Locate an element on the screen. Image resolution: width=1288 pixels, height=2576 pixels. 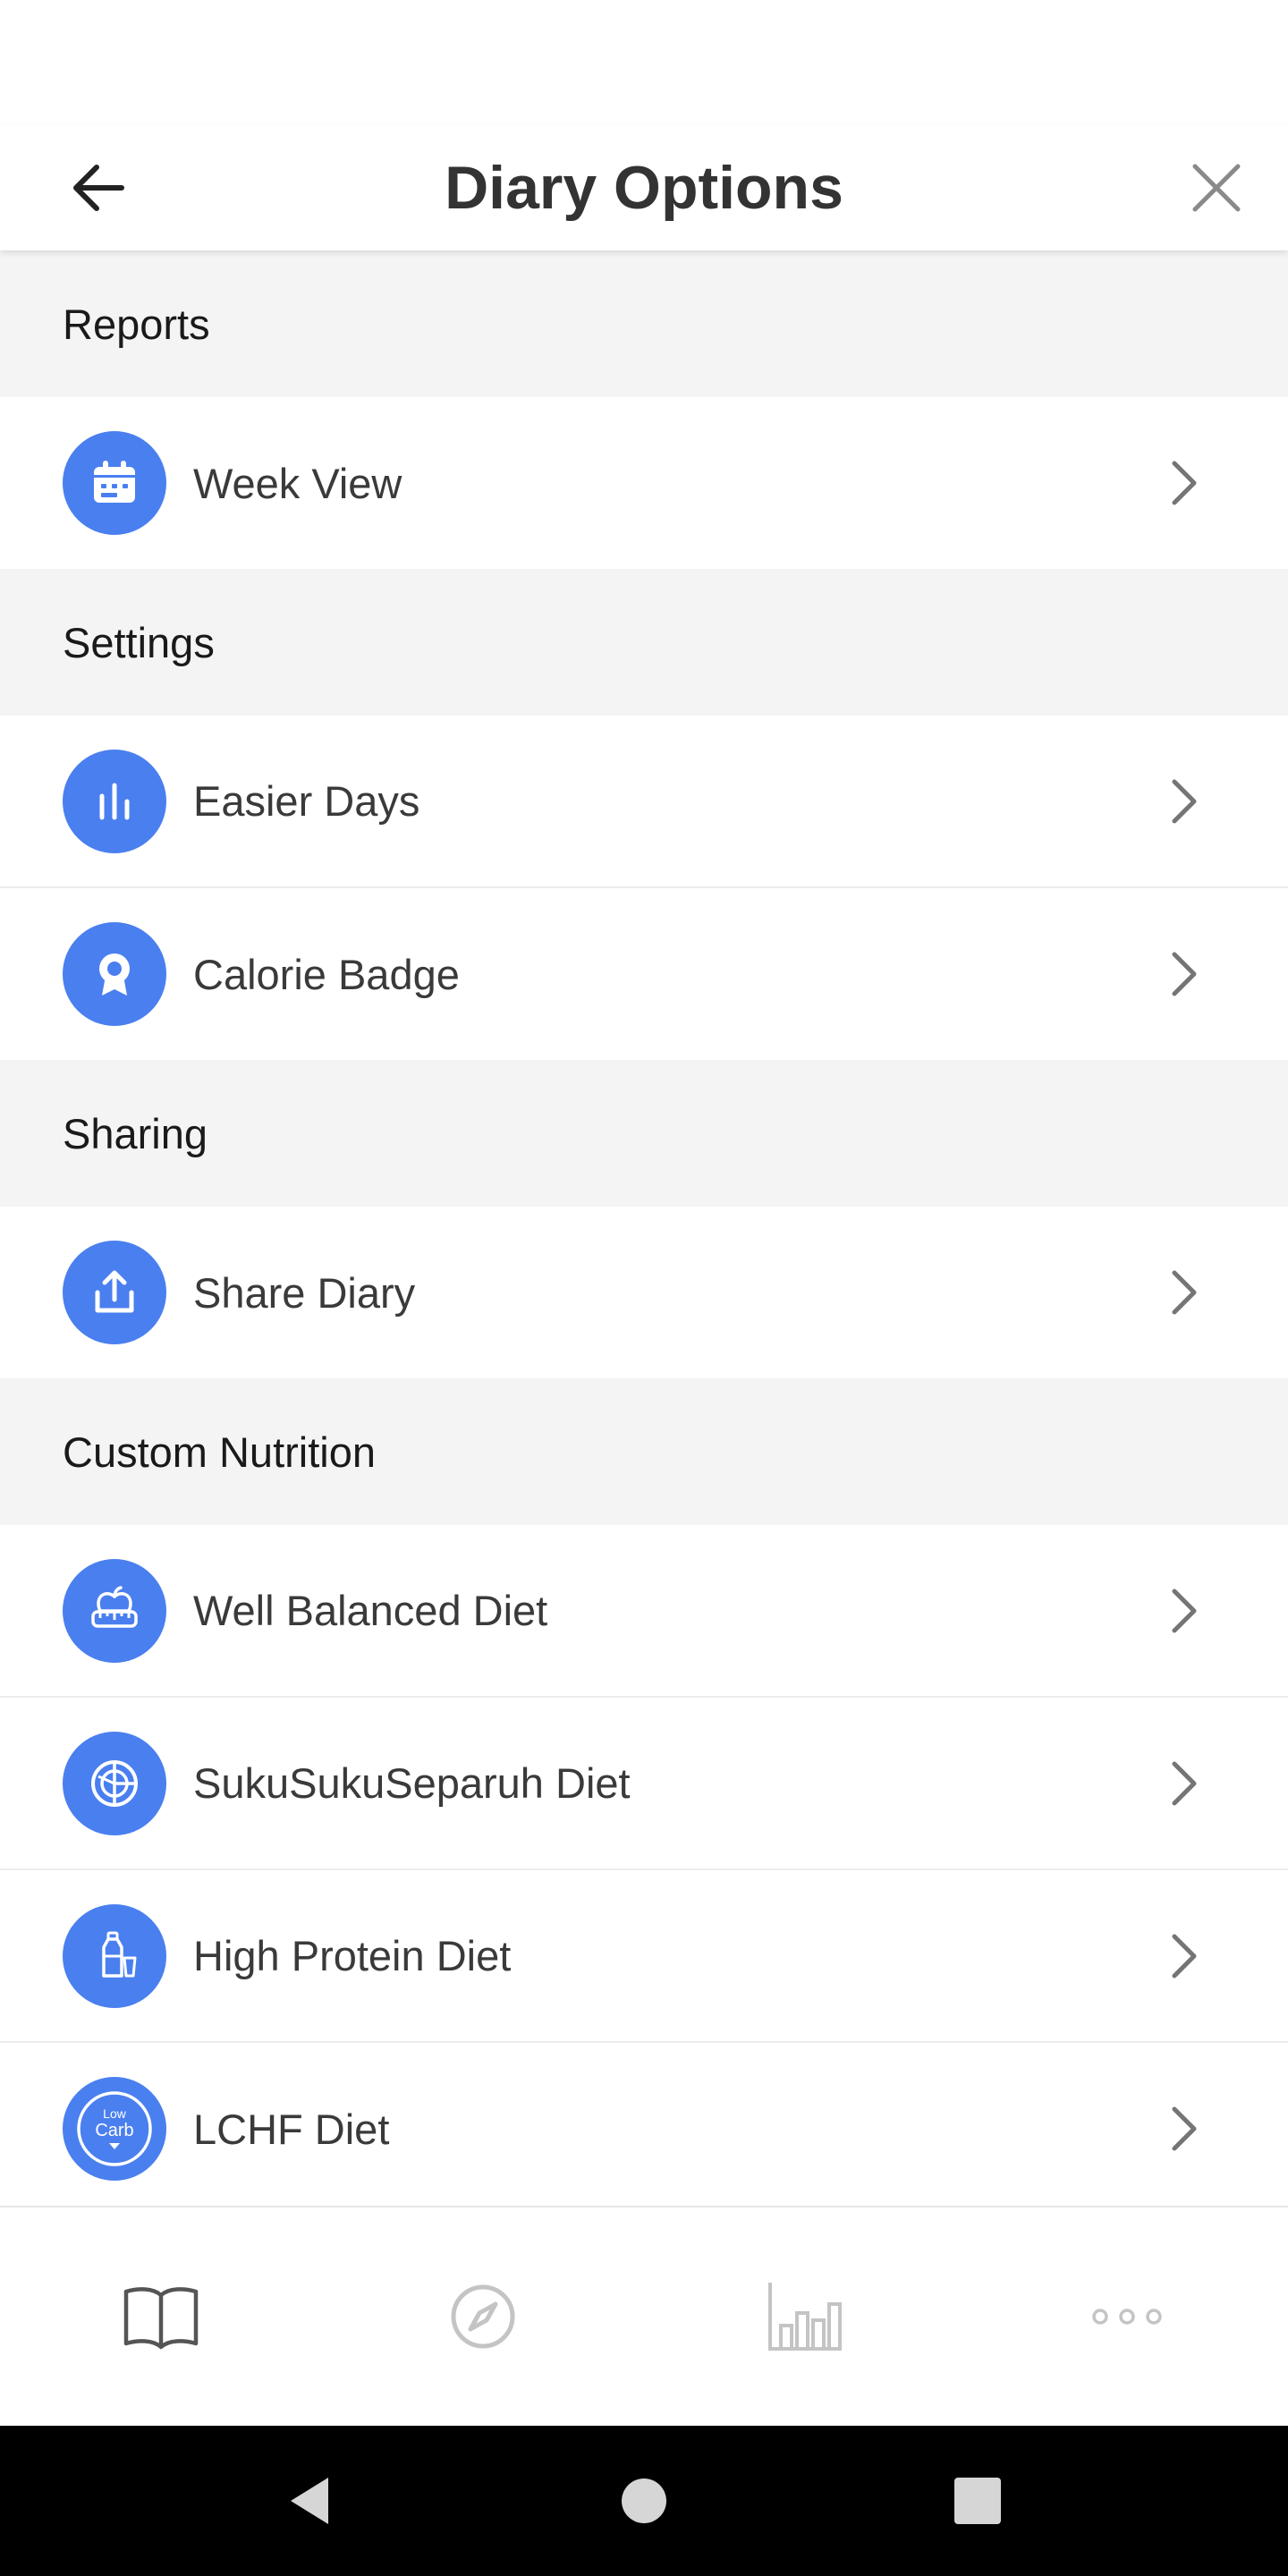
section-title: Settings is located at coordinates (139, 642).